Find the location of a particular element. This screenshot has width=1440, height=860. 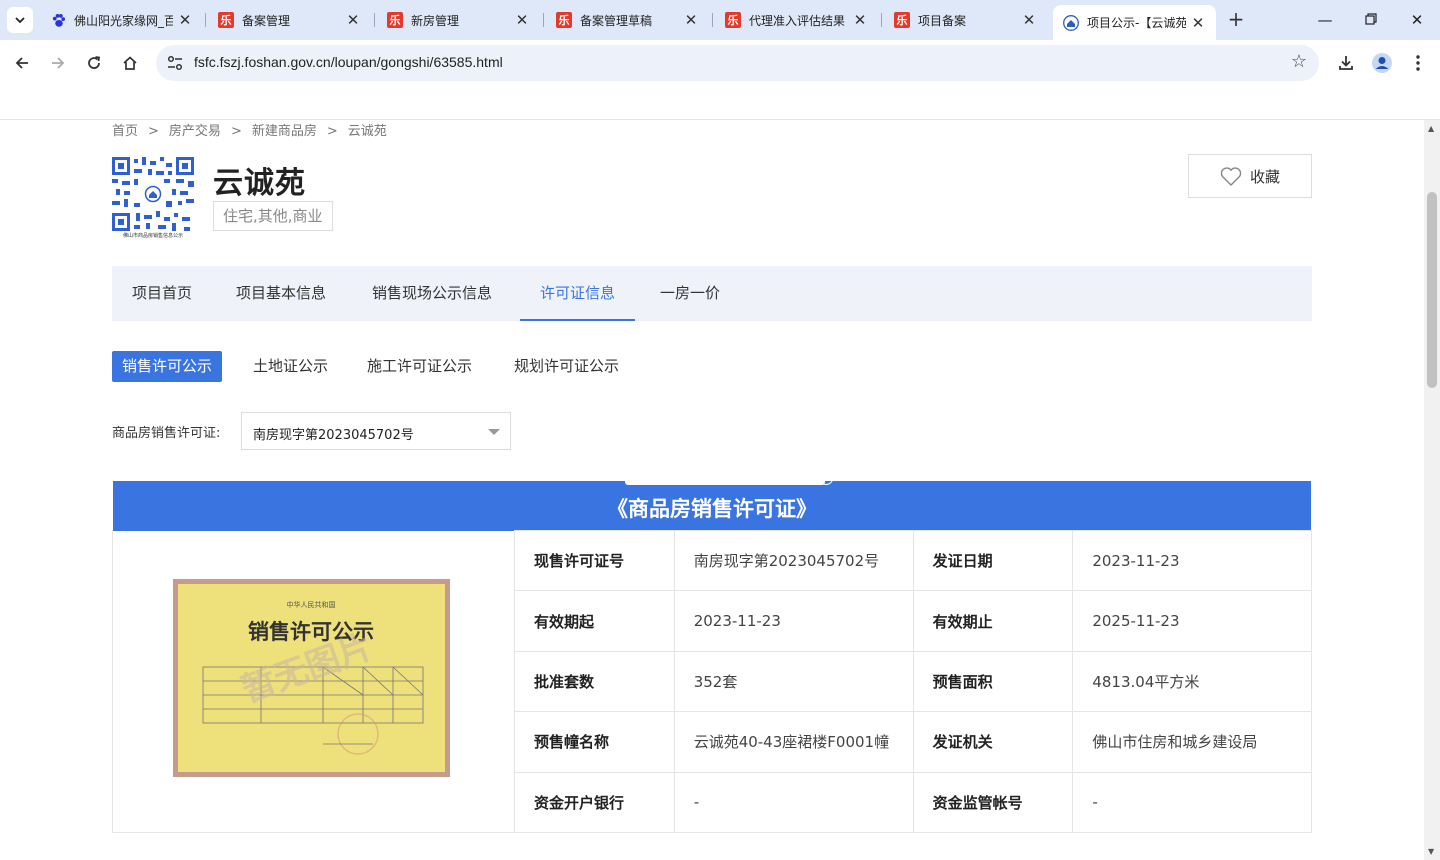

table-row: 批准套数 352套 预售面积 4813.04平方米 is located at coordinates (913, 681).